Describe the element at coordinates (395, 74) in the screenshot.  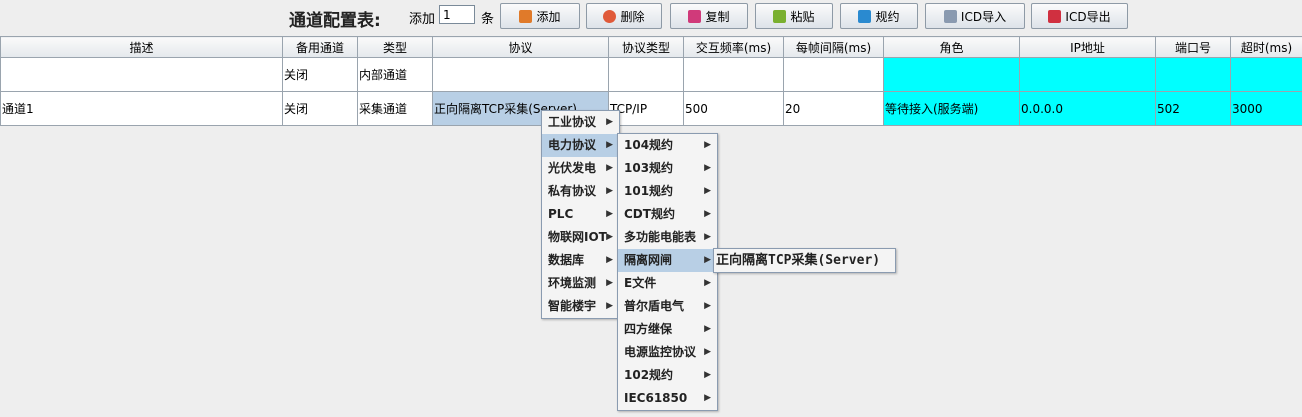
I see `cell-type: 内部通道` at that location.